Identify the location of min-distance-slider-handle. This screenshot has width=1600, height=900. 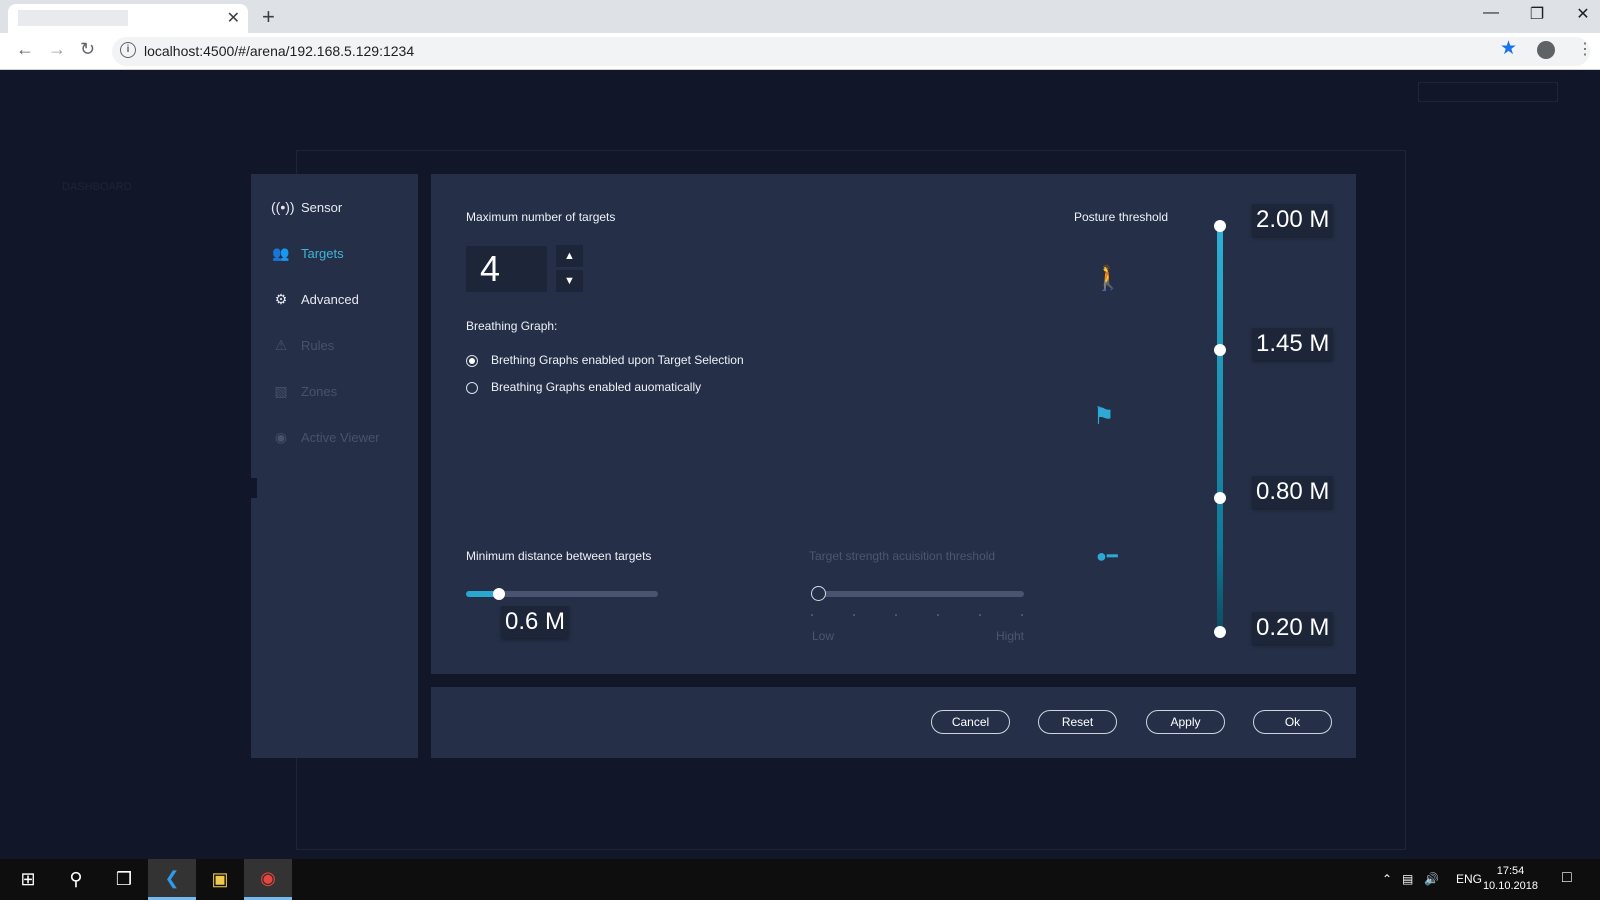
(498, 594).